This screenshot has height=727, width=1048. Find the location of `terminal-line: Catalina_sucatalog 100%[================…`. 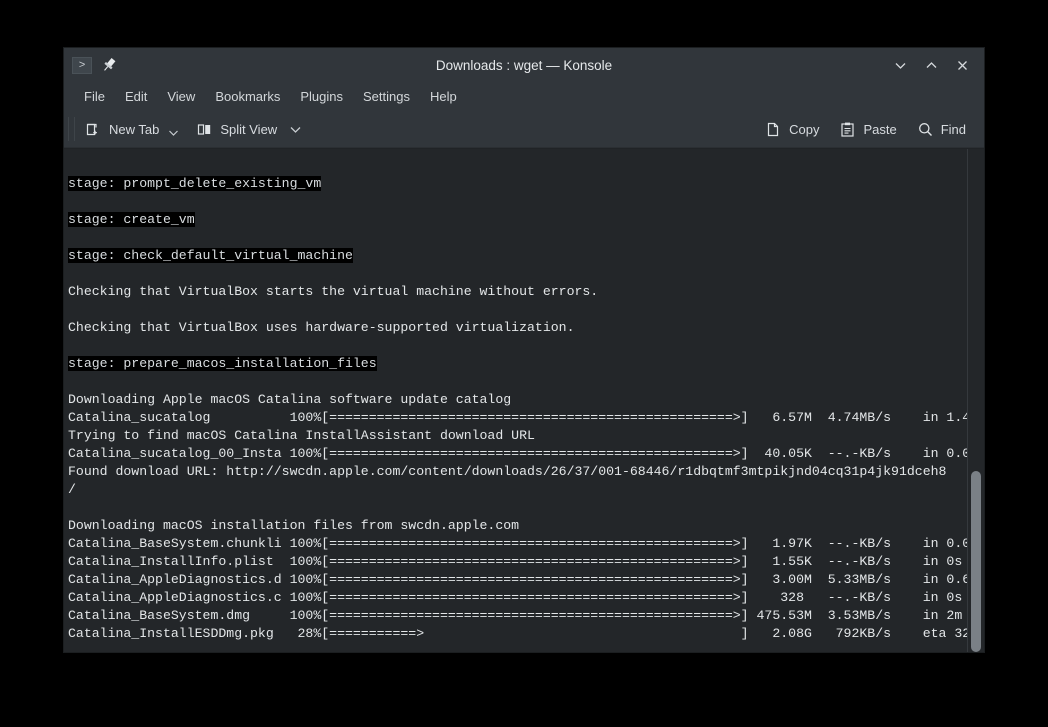

terminal-line: Catalina_sucatalog 100%[================… is located at coordinates (517, 417).